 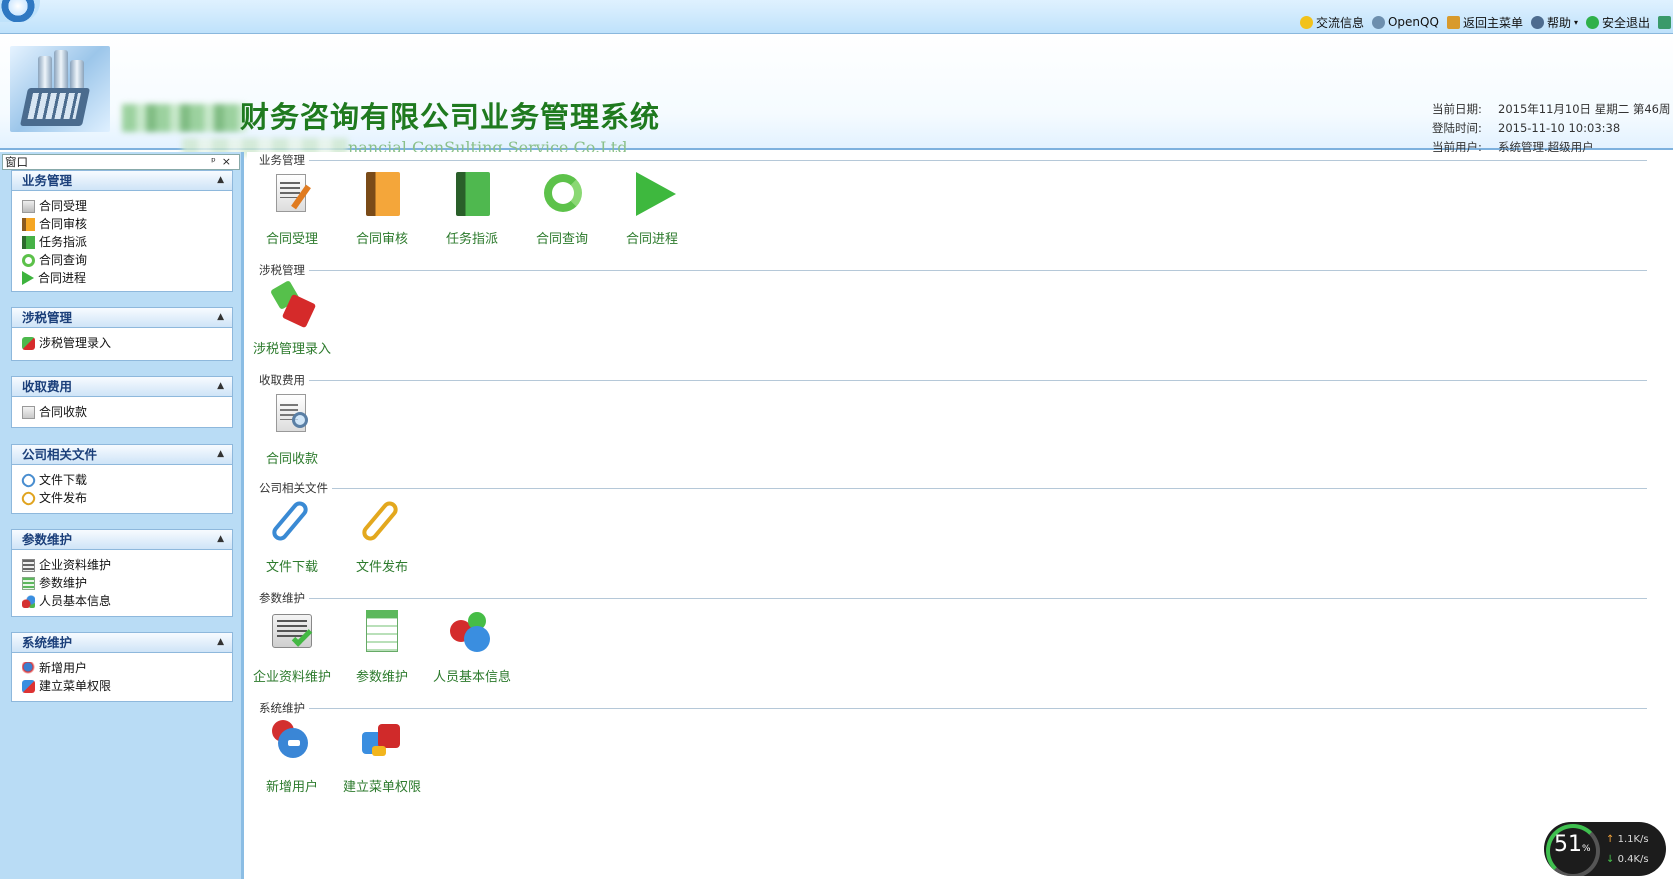 What do you see at coordinates (450, 117) in the screenshot?
I see `company-title: 财务咨询有限公司业务管理系统` at bounding box center [450, 117].